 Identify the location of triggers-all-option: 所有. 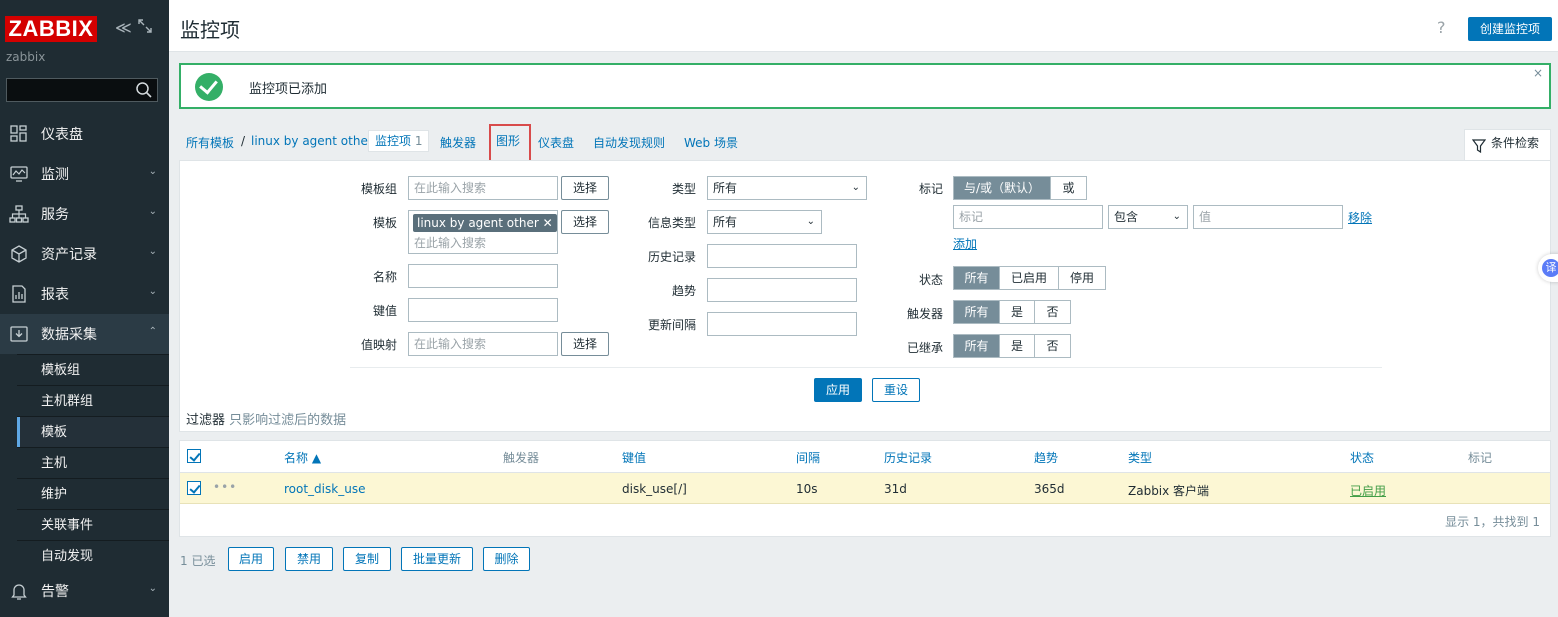
(977, 312).